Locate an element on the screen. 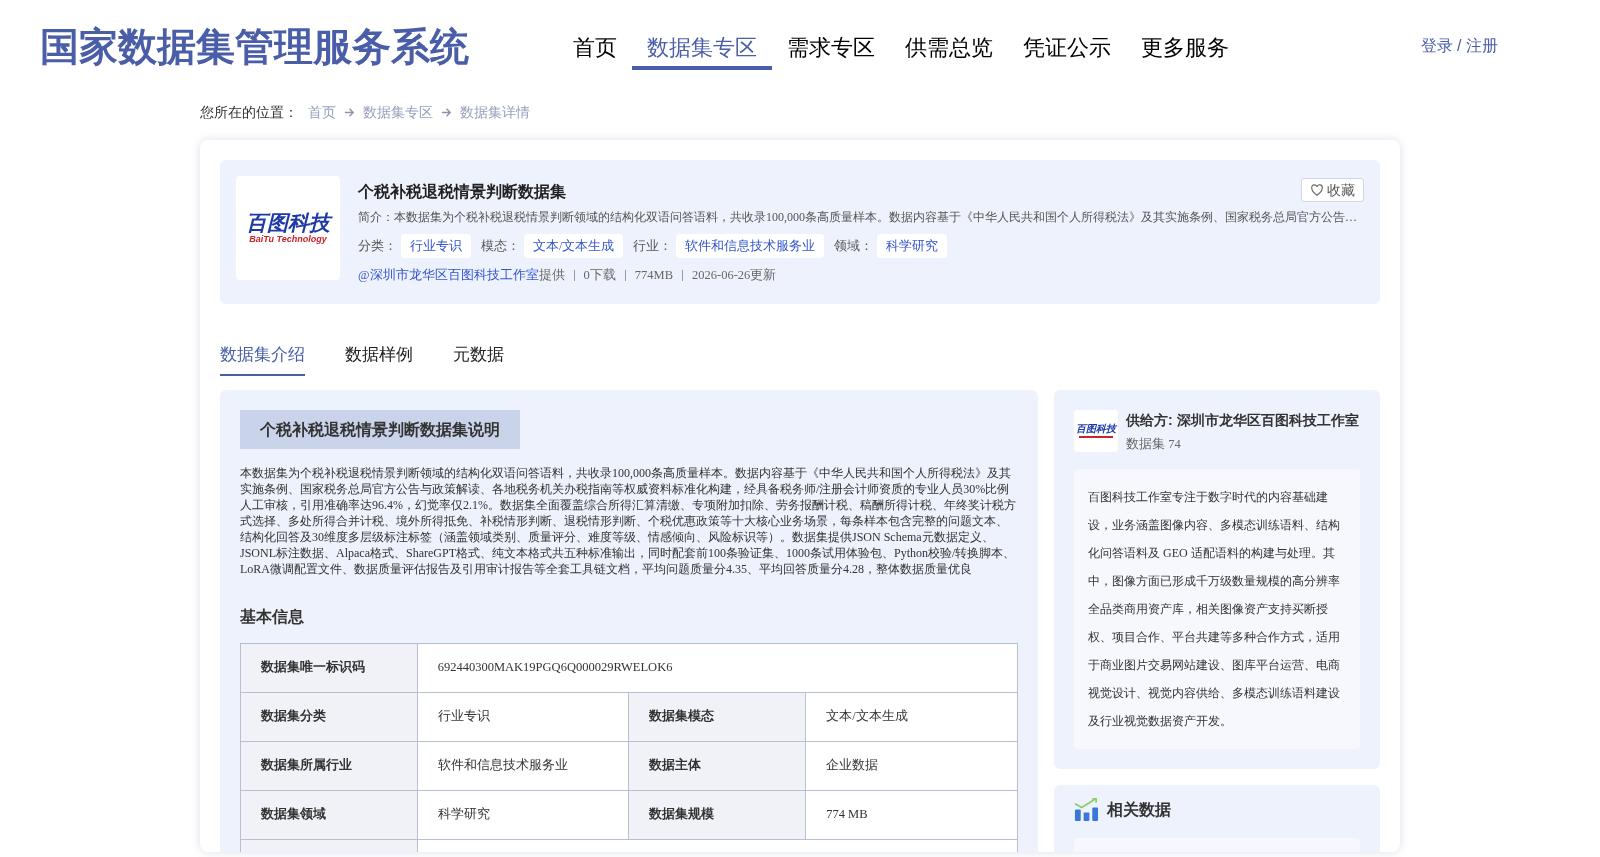 This screenshot has height=857, width=1600. dataset-title: 个税补税退税情景判断数据集 is located at coordinates (462, 192).